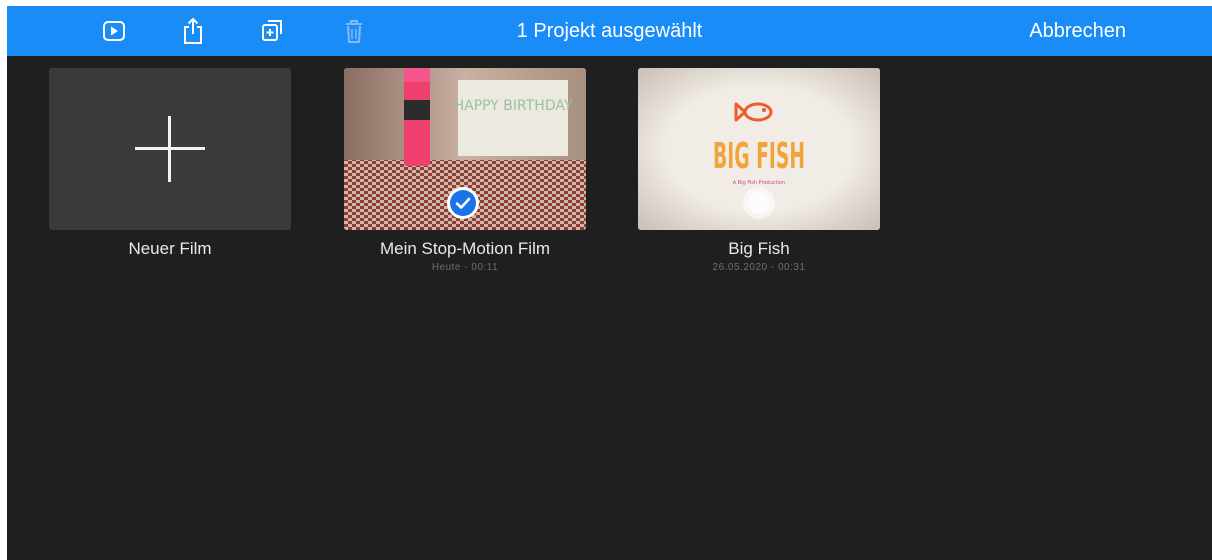 This screenshot has width=1212, height=560. I want to click on plus-icon, so click(170, 149).